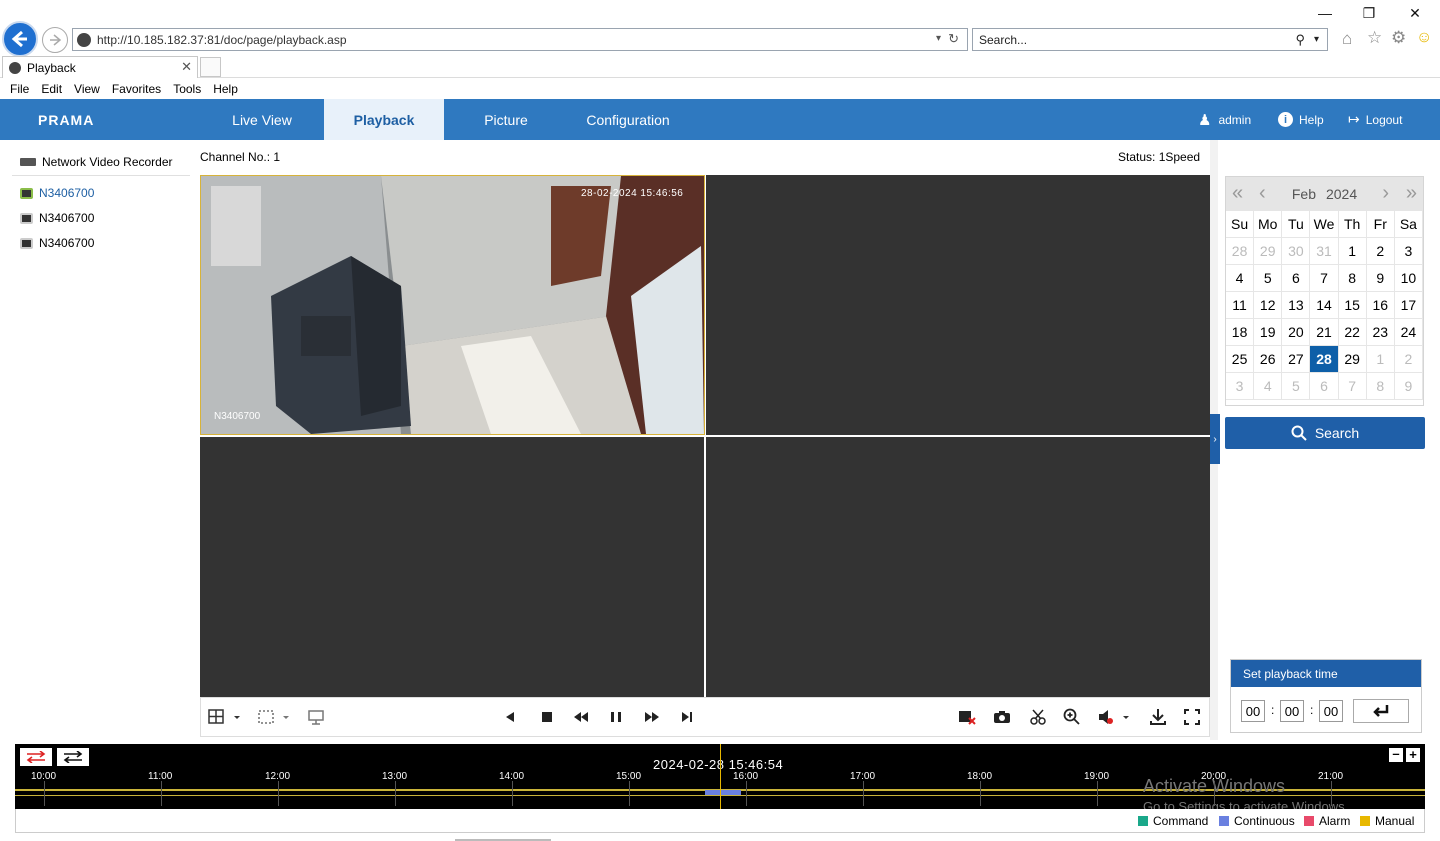  What do you see at coordinates (506, 119) in the screenshot?
I see `tab-picture: Picture` at bounding box center [506, 119].